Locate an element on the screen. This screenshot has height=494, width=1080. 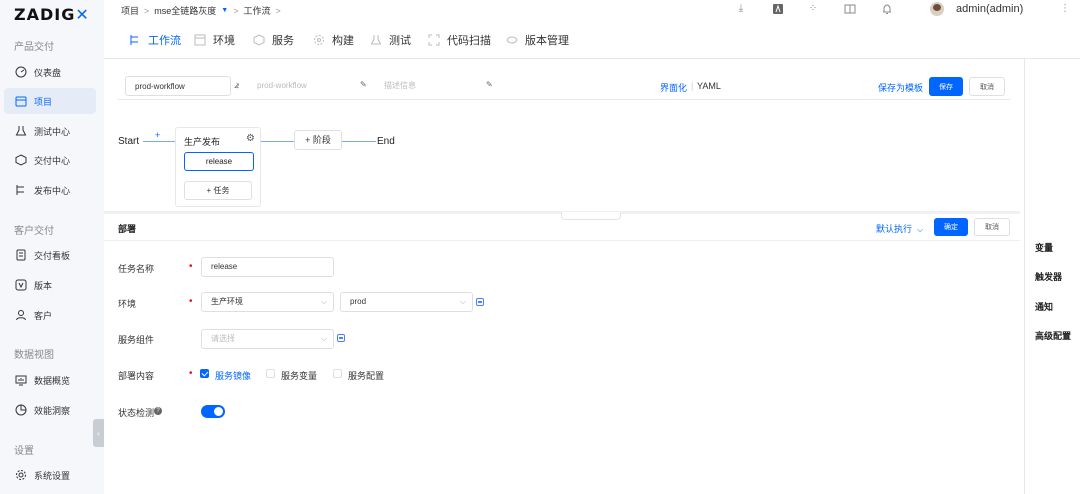
service-select: 请选择 ⌵ is located at coordinates (267, 339).